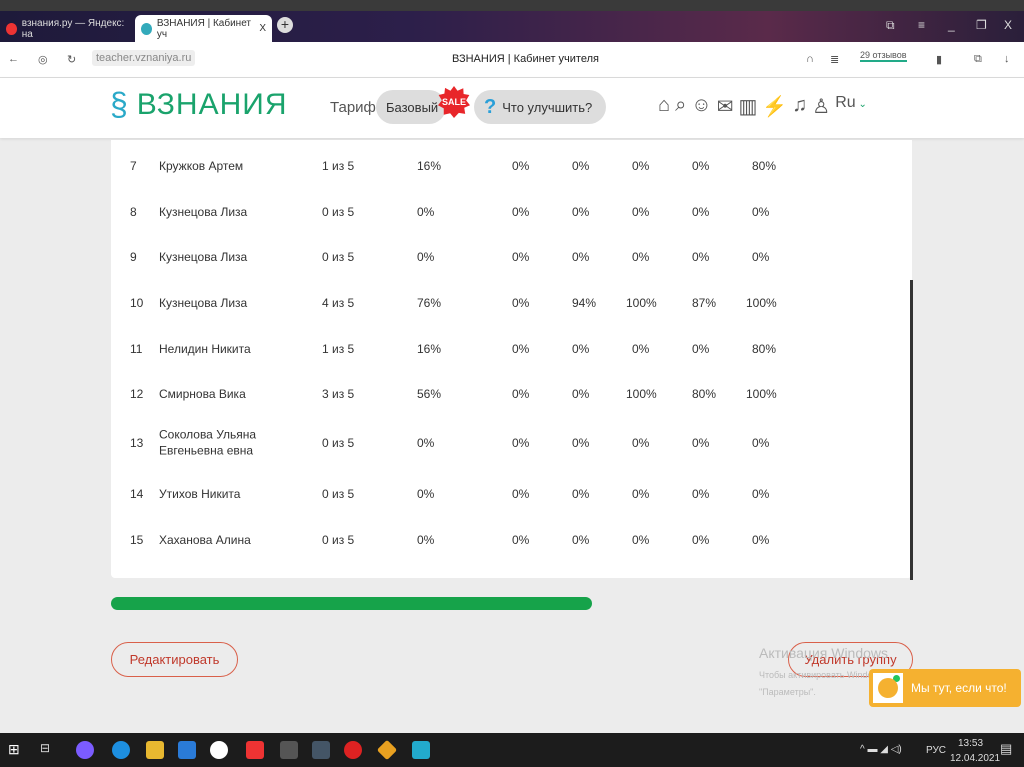  What do you see at coordinates (133, 212) in the screenshot?
I see `row-number: 8` at bounding box center [133, 212].